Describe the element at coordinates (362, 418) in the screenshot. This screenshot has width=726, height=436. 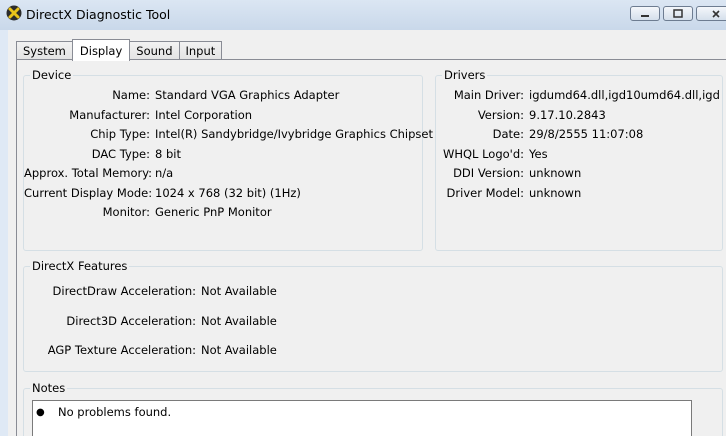
I see `notes-text-box: ● No problems found.` at that location.